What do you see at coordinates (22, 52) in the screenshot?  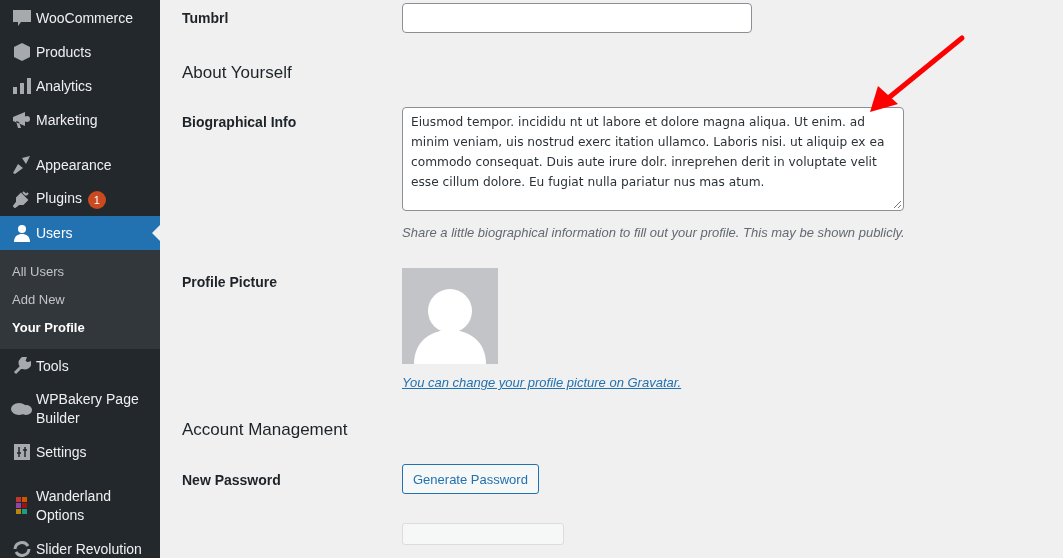 I see `box-icon` at bounding box center [22, 52].